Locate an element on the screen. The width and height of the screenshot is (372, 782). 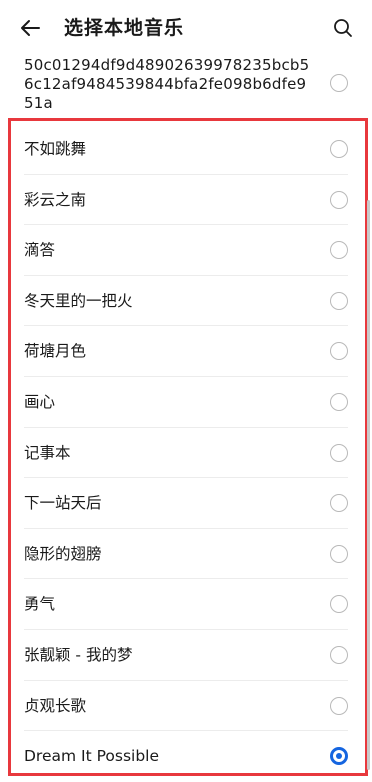
arrow-left-icon is located at coordinates (30, 28).